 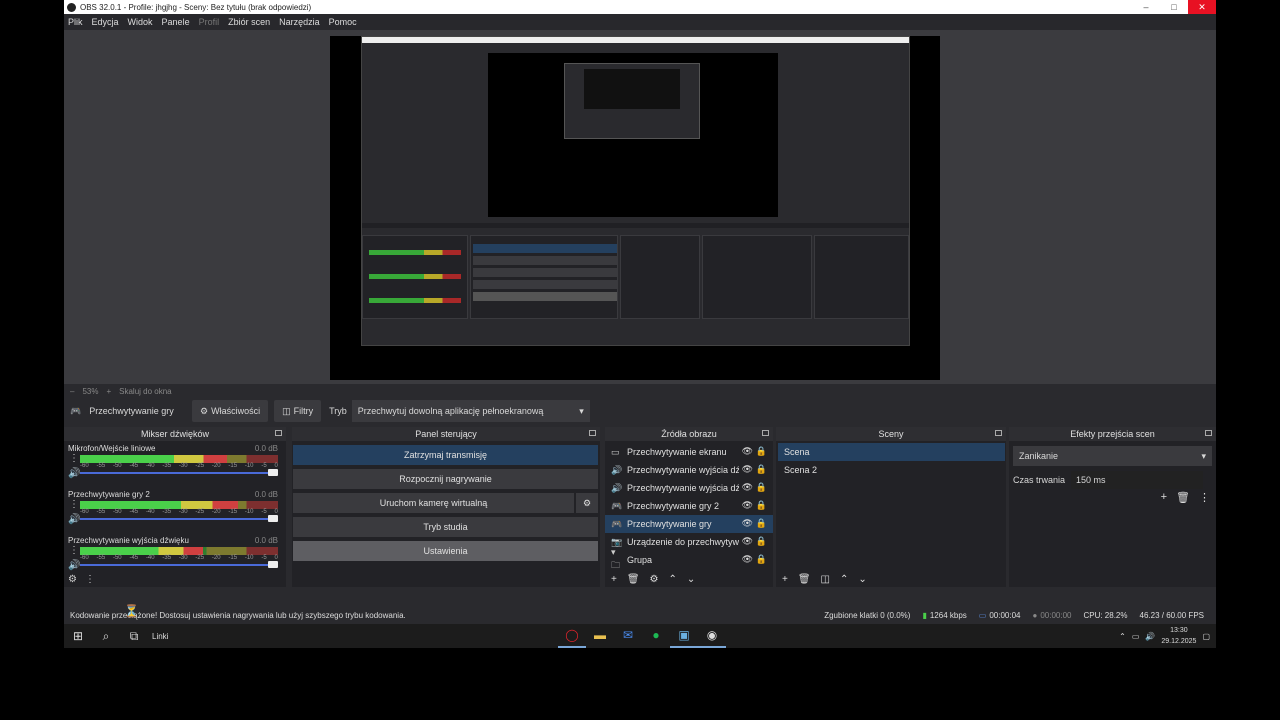 What do you see at coordinates (445, 455) in the screenshot?
I see `stop-streaming-button: Zatrzymaj transmisję` at bounding box center [445, 455].